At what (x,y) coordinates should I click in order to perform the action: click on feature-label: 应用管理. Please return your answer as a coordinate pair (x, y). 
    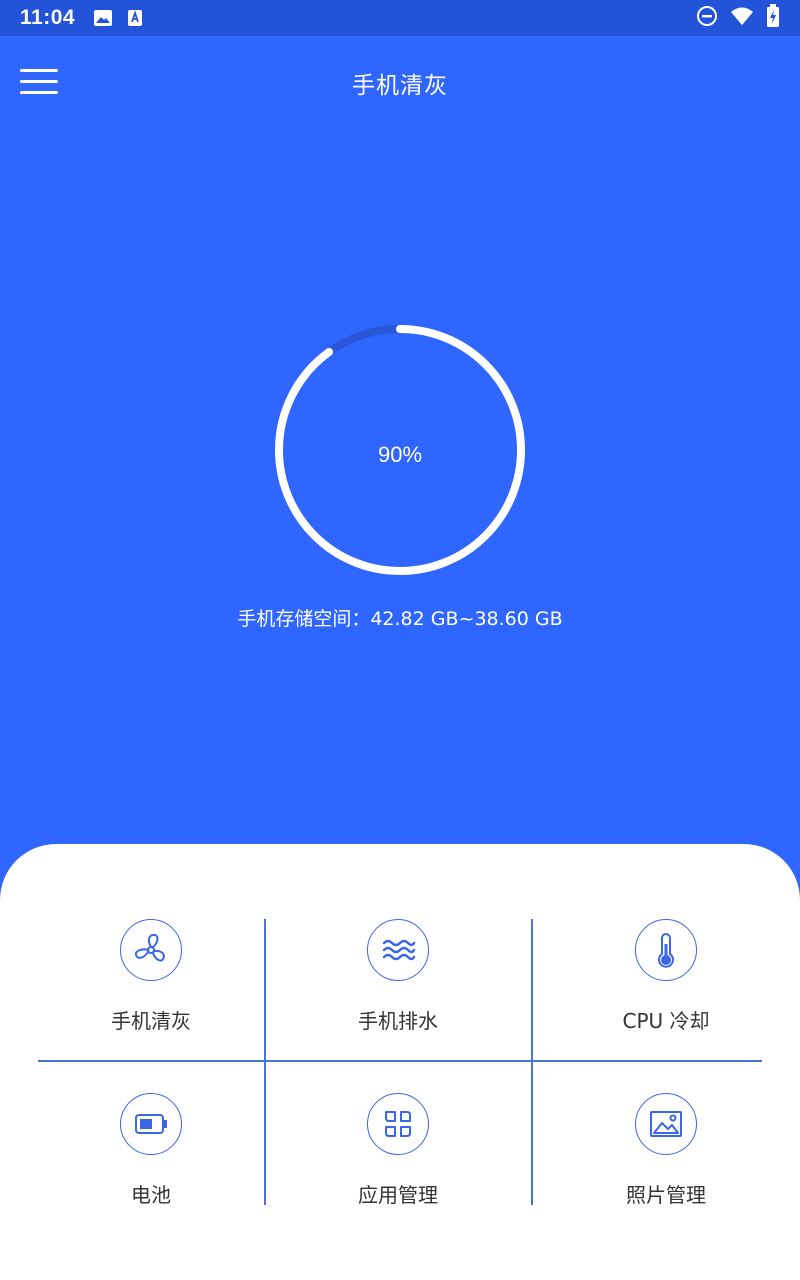
    Looking at the image, I should click on (398, 1195).